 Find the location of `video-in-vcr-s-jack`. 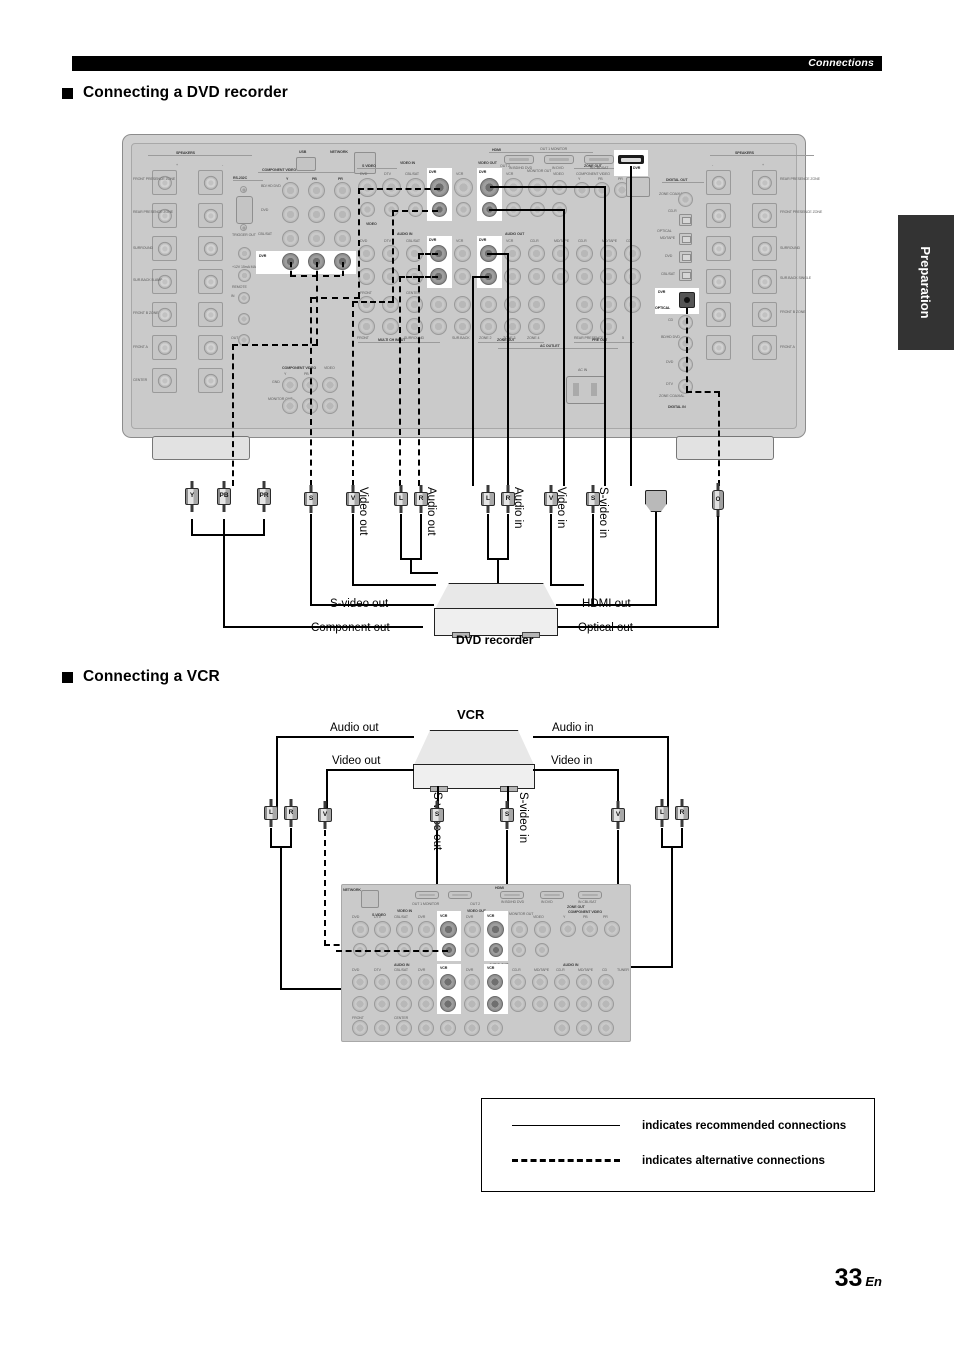

video-in-vcr-s-jack is located at coordinates (448, 929).